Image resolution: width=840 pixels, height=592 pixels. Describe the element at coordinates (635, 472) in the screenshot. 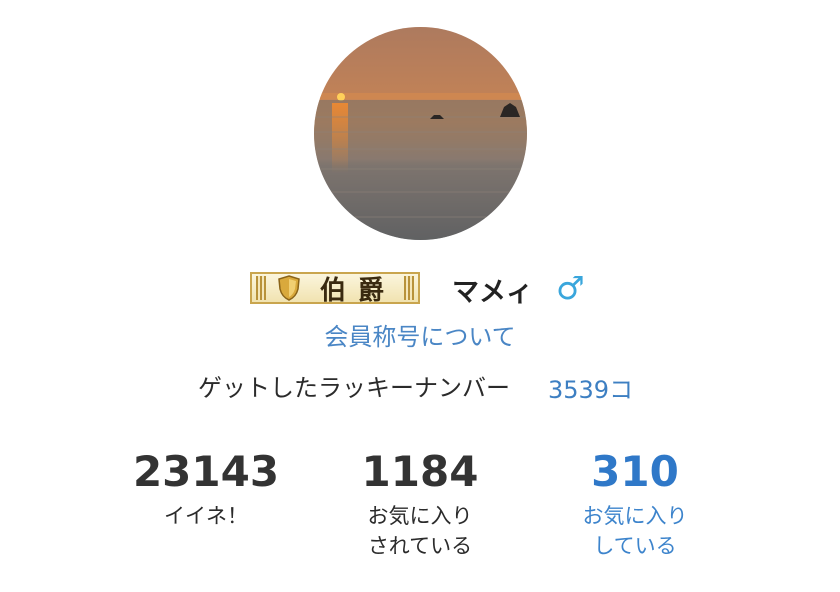

I see `favoriting-count: 310` at that location.